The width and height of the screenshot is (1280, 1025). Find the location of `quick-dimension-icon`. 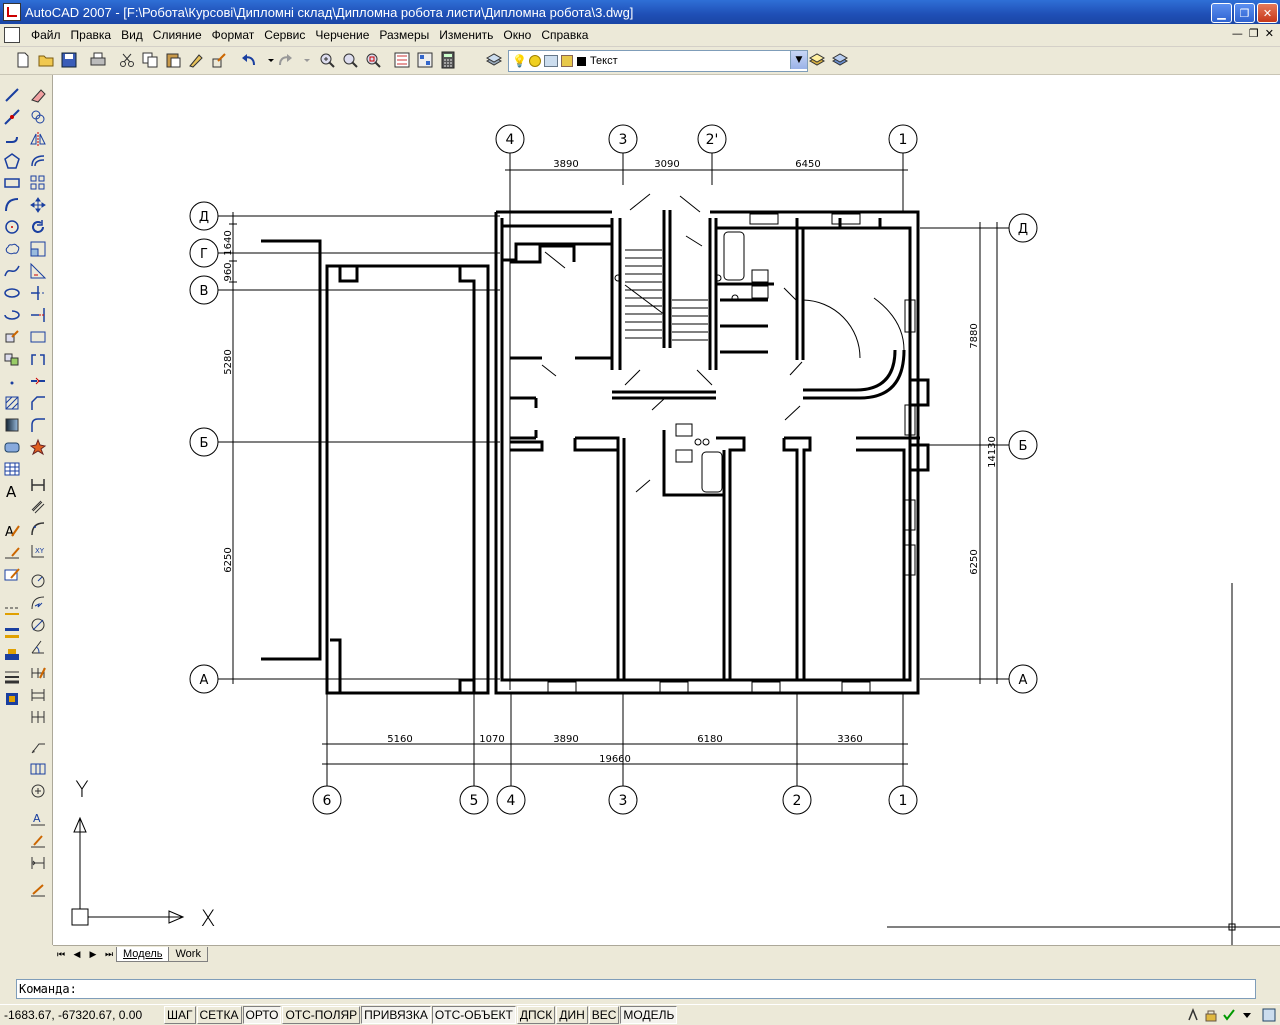

quick-dimension-icon is located at coordinates (38, 673).